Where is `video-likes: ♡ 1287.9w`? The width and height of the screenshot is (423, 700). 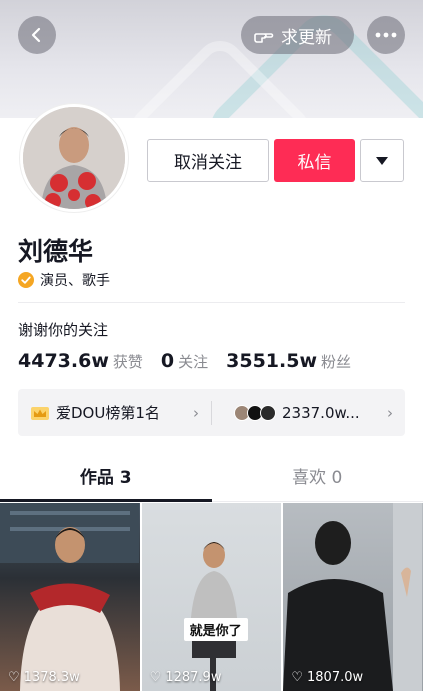 video-likes: ♡ 1287.9w is located at coordinates (186, 677).